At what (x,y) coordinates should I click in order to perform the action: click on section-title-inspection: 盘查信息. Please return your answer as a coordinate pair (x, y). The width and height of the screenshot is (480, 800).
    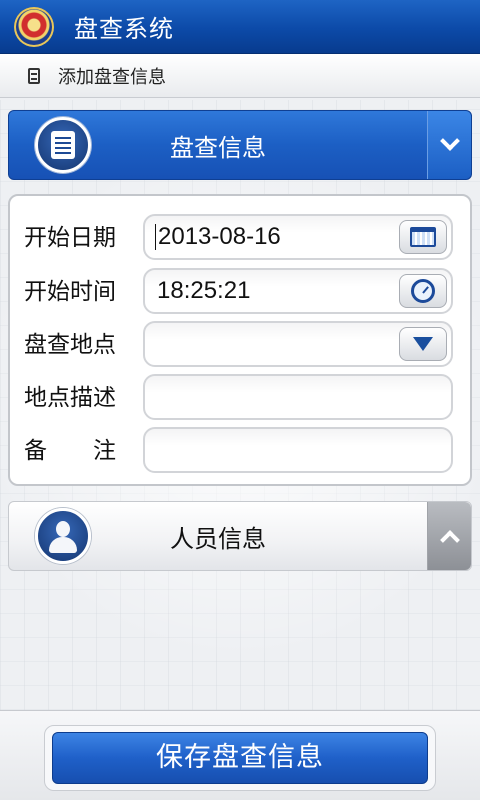
    Looking at the image, I should click on (218, 147).